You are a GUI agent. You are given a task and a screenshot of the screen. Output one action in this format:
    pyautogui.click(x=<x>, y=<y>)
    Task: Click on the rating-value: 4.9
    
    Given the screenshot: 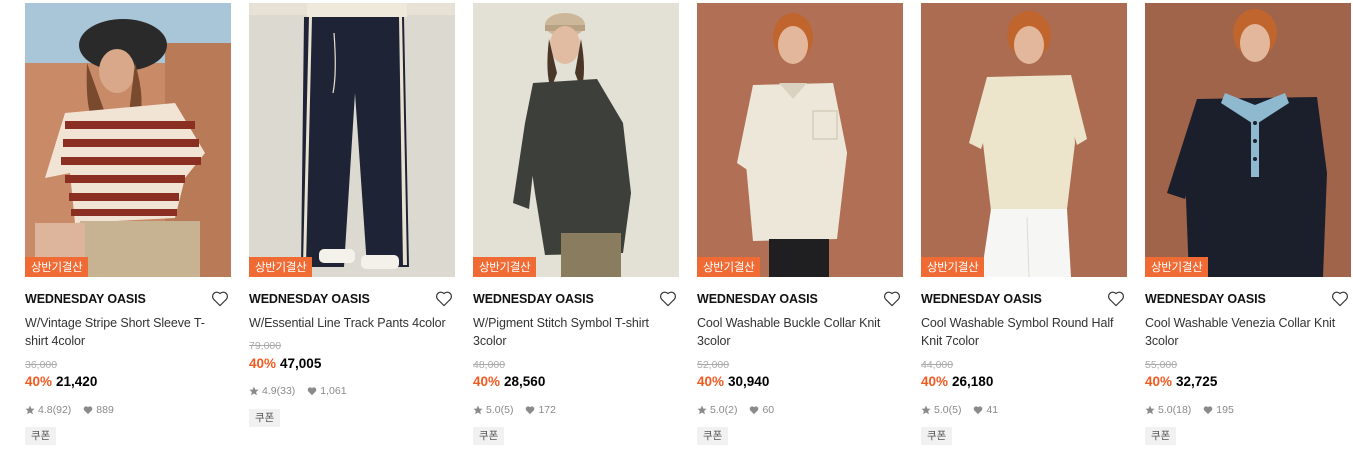 What is the action you would take?
    pyautogui.click(x=269, y=391)
    